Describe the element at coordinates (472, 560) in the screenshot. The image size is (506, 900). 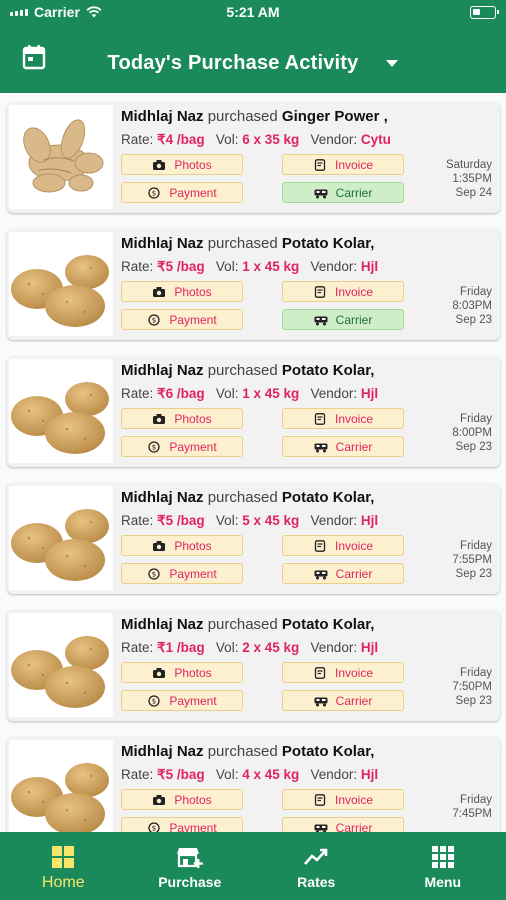
I see `timestamp-time: 7:55PM` at that location.